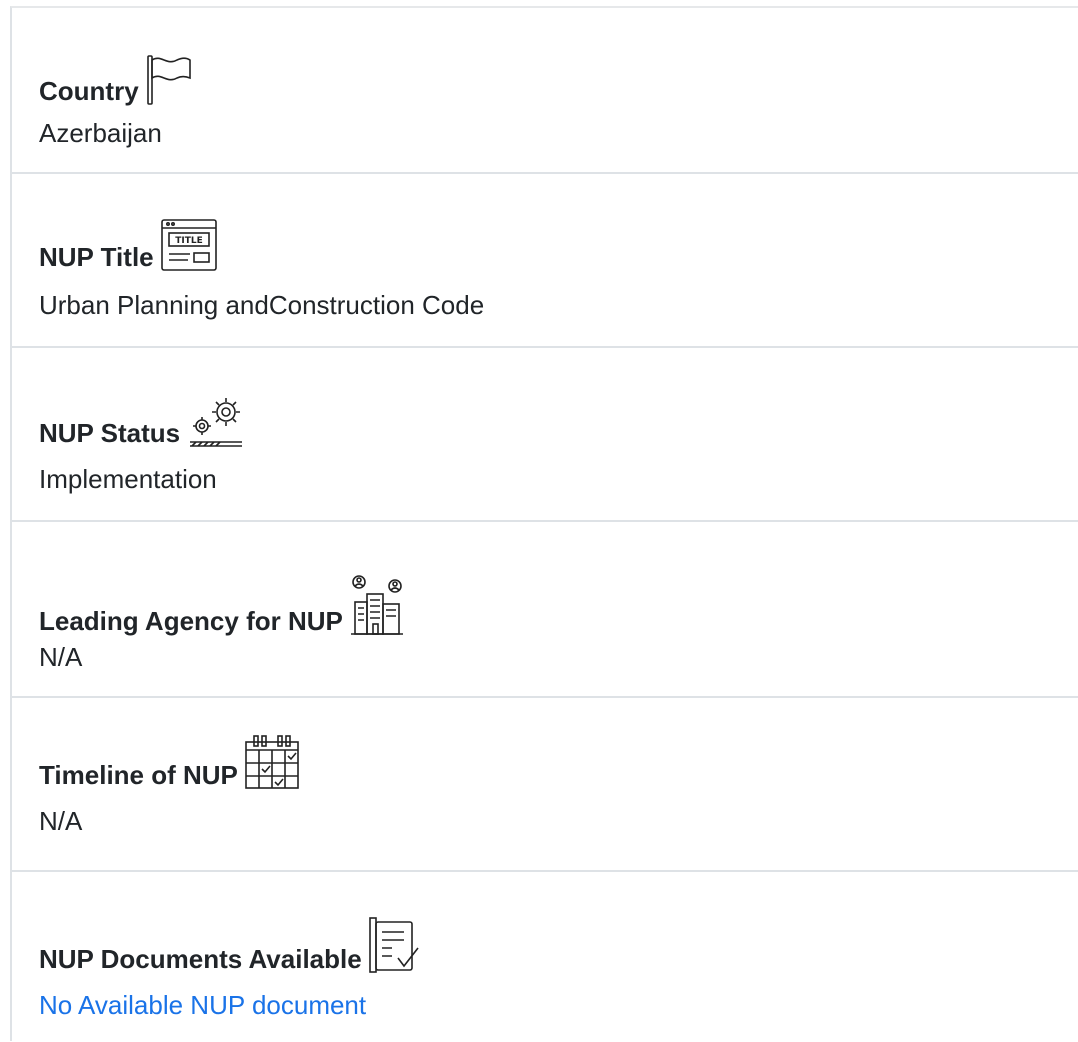  What do you see at coordinates (96, 257) in the screenshot?
I see `nup-title-label: NUP Title` at bounding box center [96, 257].